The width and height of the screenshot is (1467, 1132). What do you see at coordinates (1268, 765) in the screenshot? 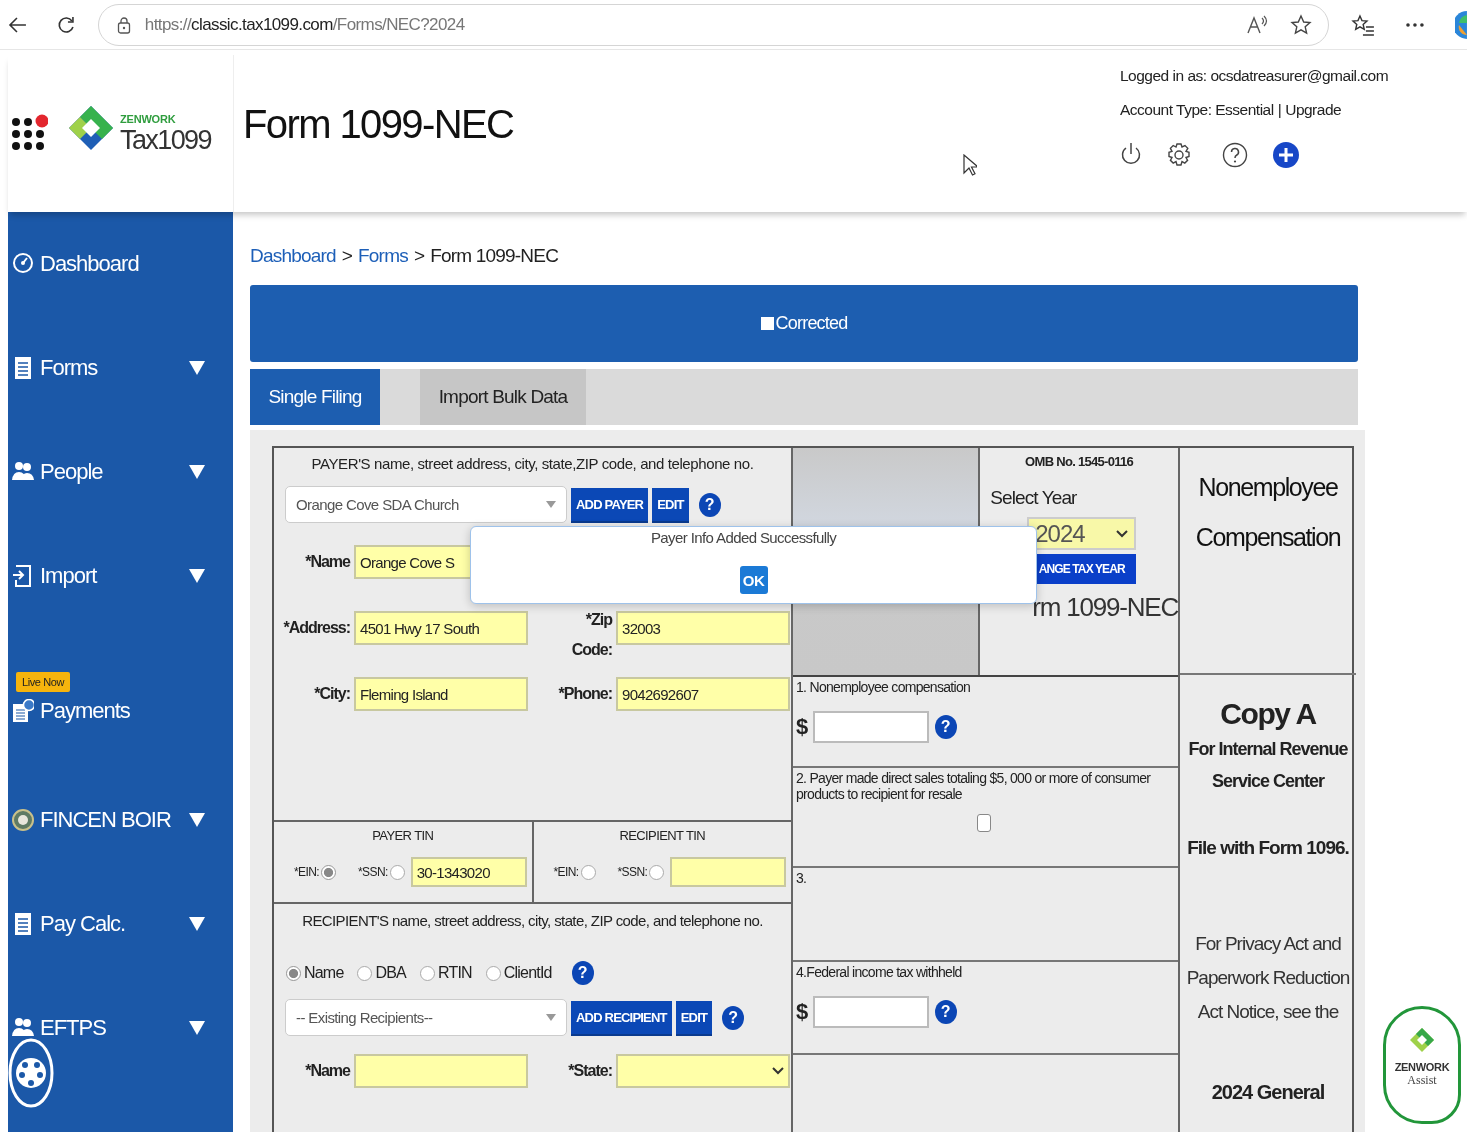
I see `copy-note: For Internal Revenue Service Center` at bounding box center [1268, 765].